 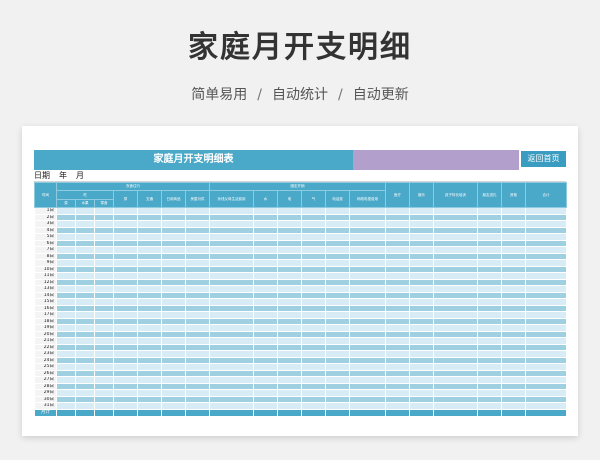 What do you see at coordinates (80, 175) in the screenshot?
I see `month-label: 月` at bounding box center [80, 175].